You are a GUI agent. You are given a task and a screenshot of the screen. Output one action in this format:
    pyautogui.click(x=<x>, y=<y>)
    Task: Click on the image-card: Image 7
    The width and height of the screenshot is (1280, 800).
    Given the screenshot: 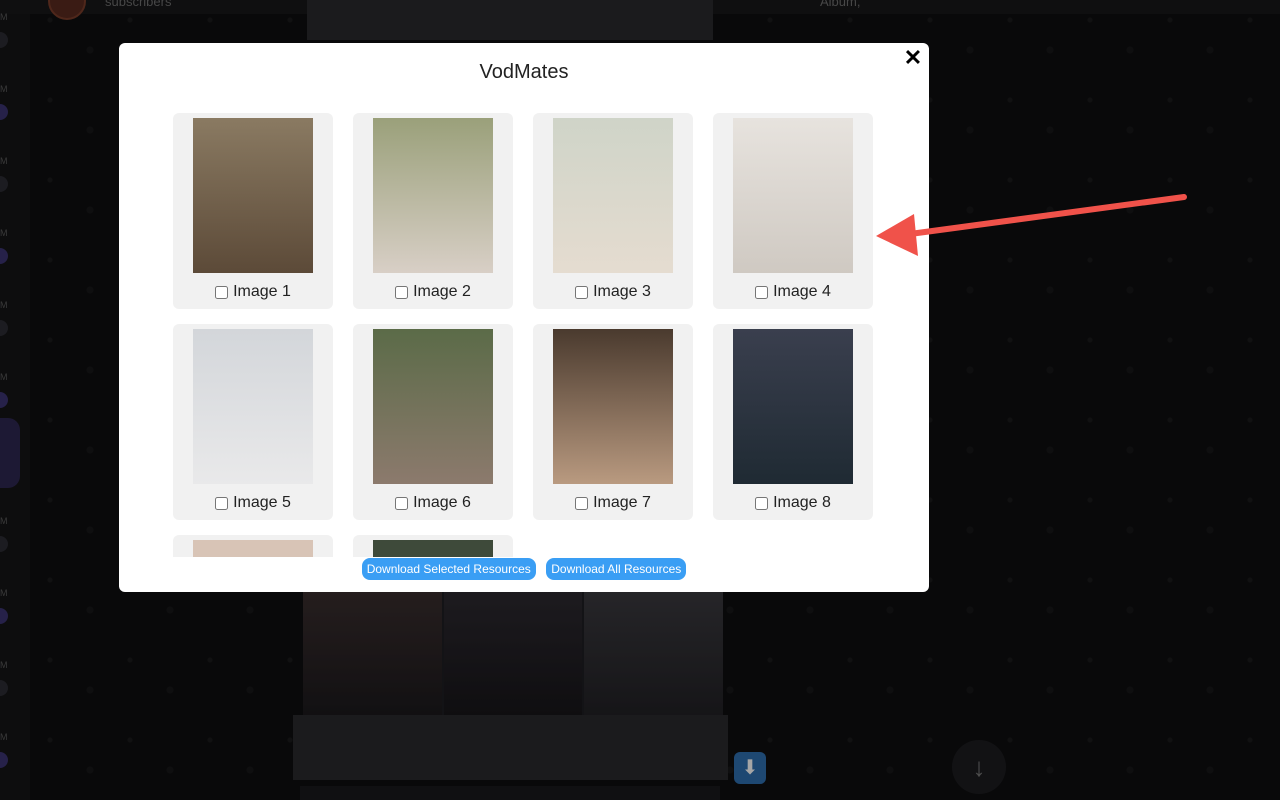 What is the action you would take?
    pyautogui.click(x=613, y=422)
    